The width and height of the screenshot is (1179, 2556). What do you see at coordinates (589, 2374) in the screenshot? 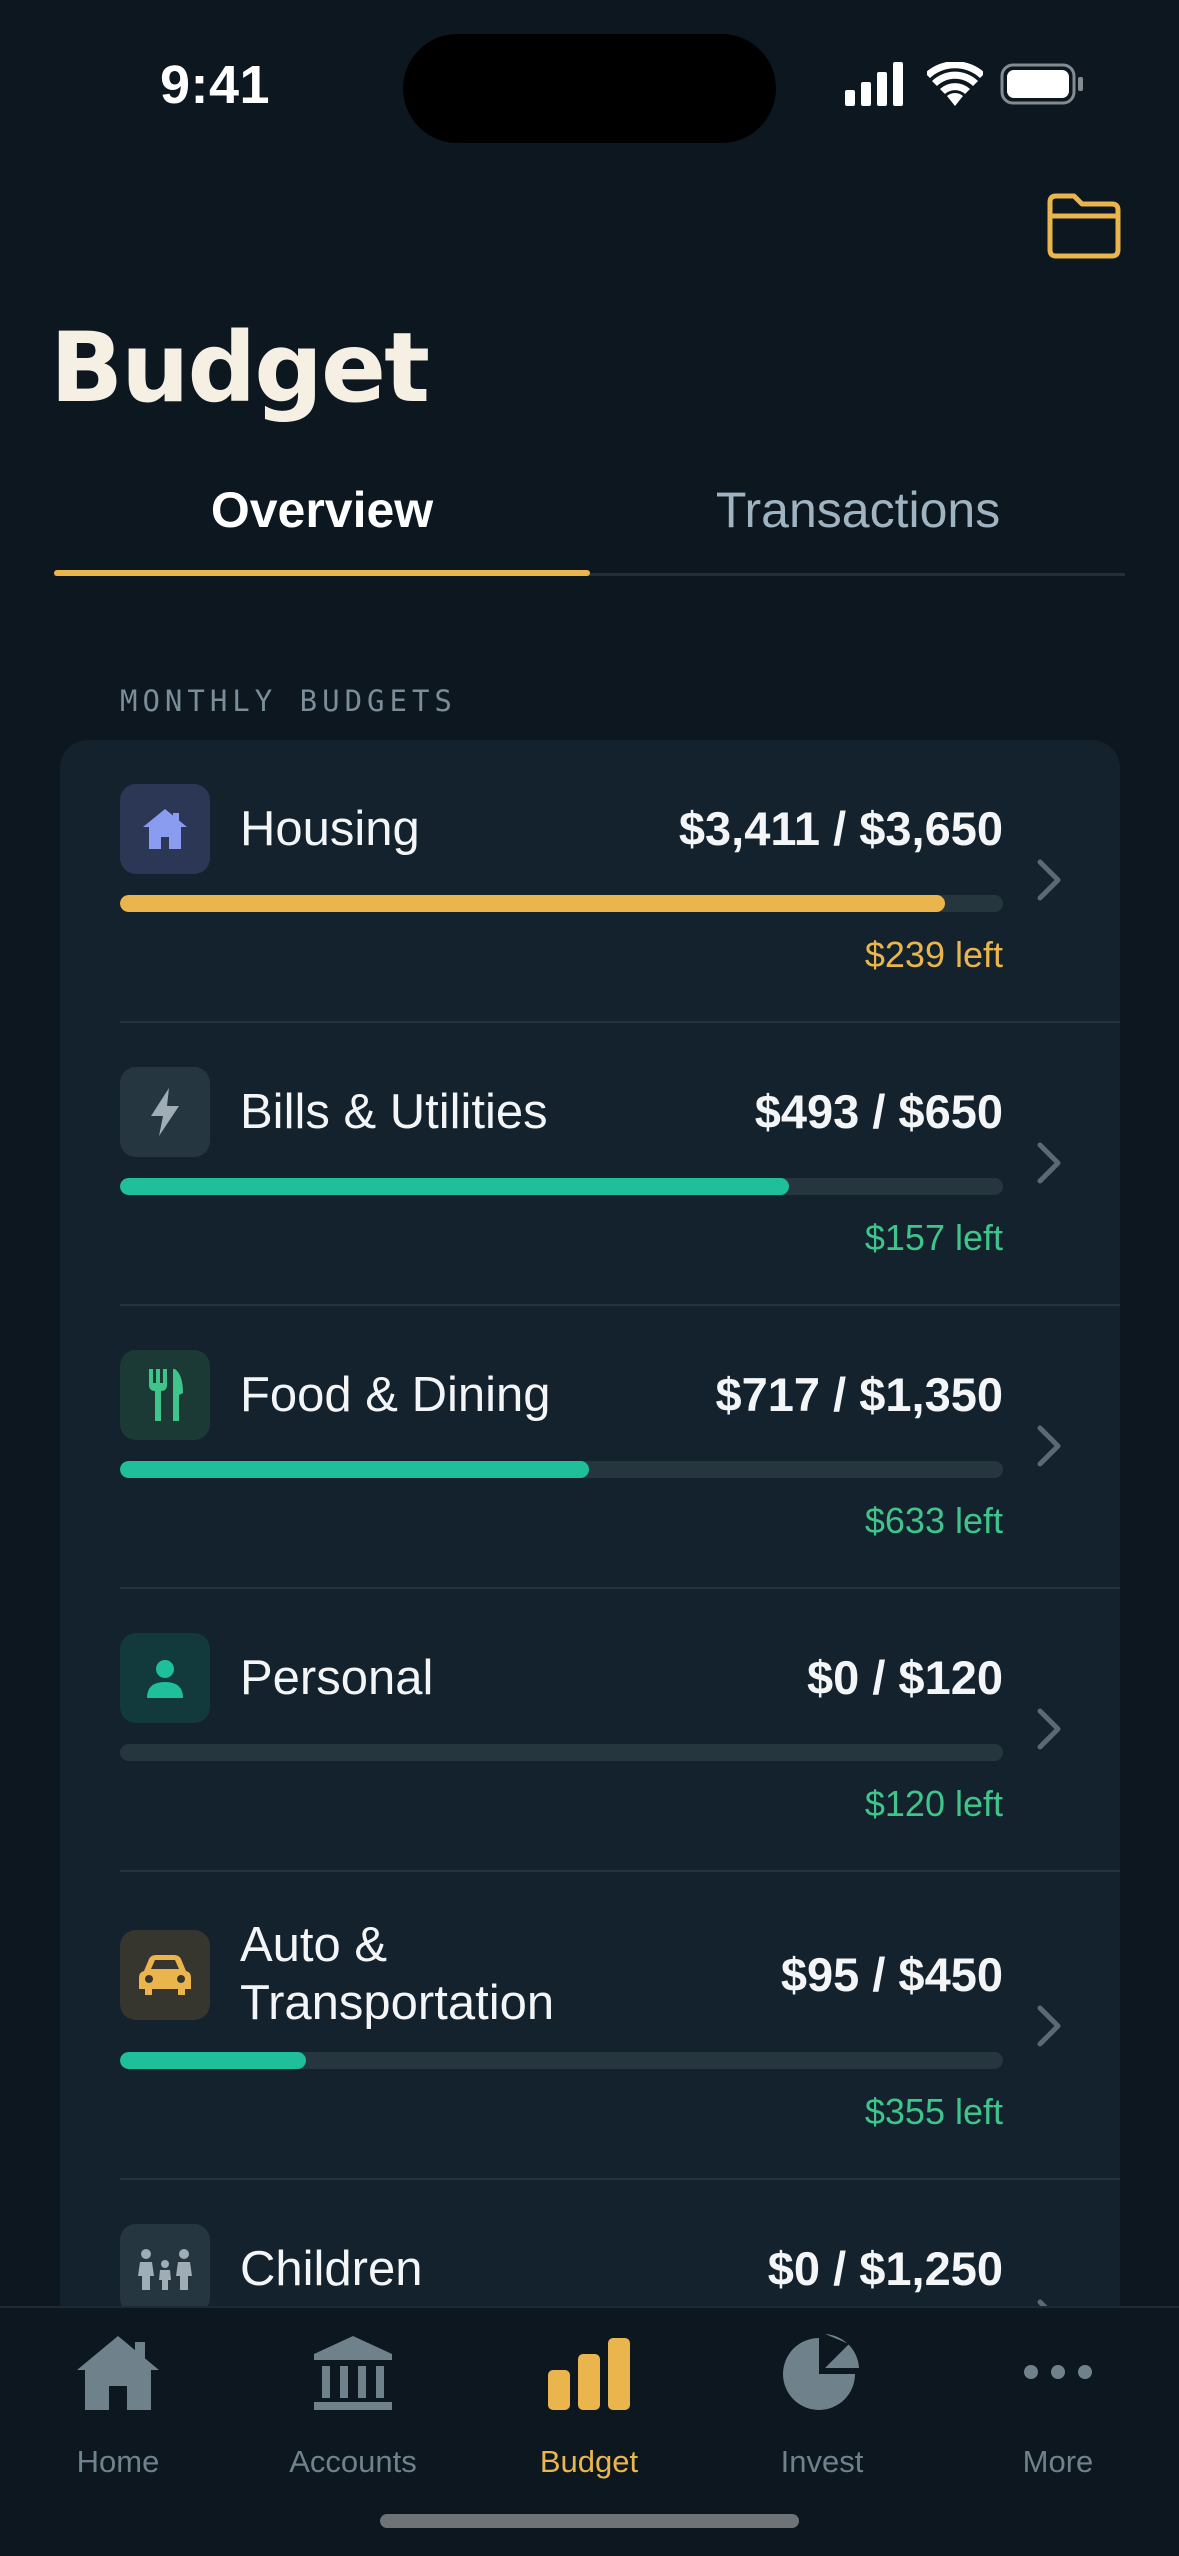
I see `bar-chart-icon` at bounding box center [589, 2374].